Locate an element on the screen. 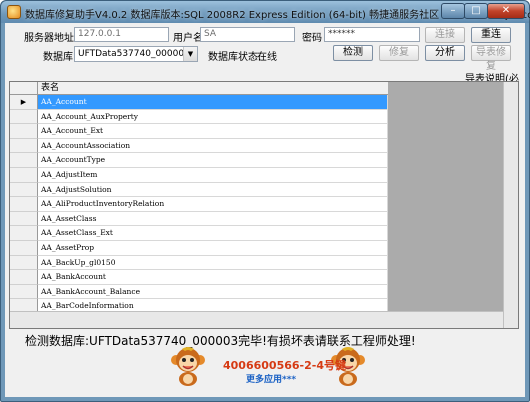  column-header-table-name: 表名 is located at coordinates (213, 88).